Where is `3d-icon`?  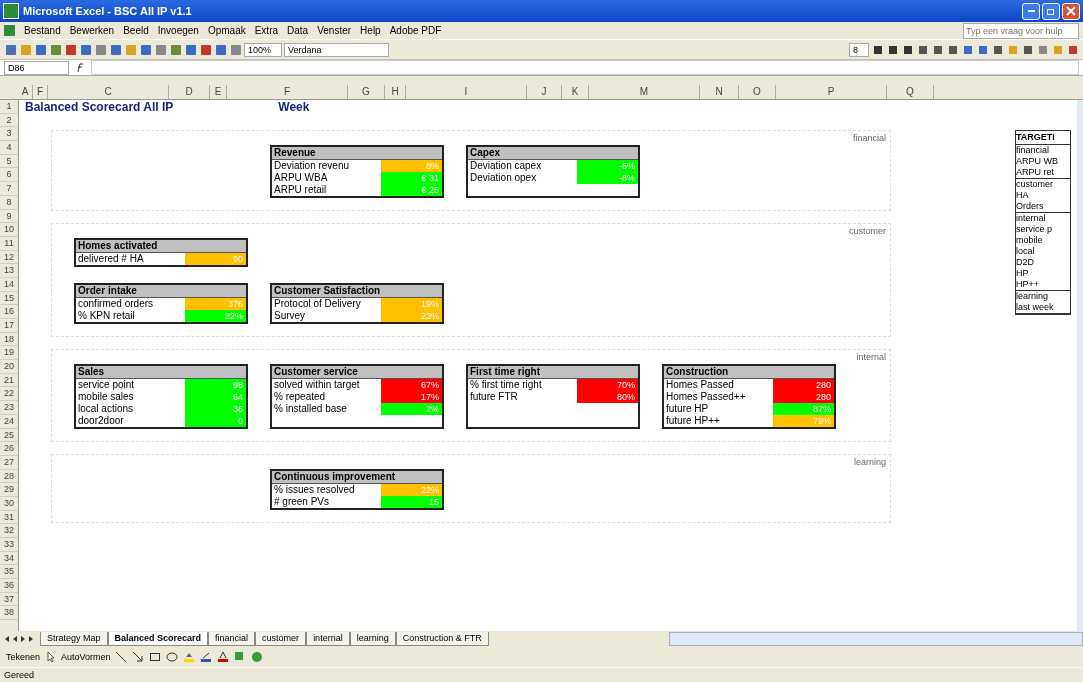
3d-icon is located at coordinates (257, 657).